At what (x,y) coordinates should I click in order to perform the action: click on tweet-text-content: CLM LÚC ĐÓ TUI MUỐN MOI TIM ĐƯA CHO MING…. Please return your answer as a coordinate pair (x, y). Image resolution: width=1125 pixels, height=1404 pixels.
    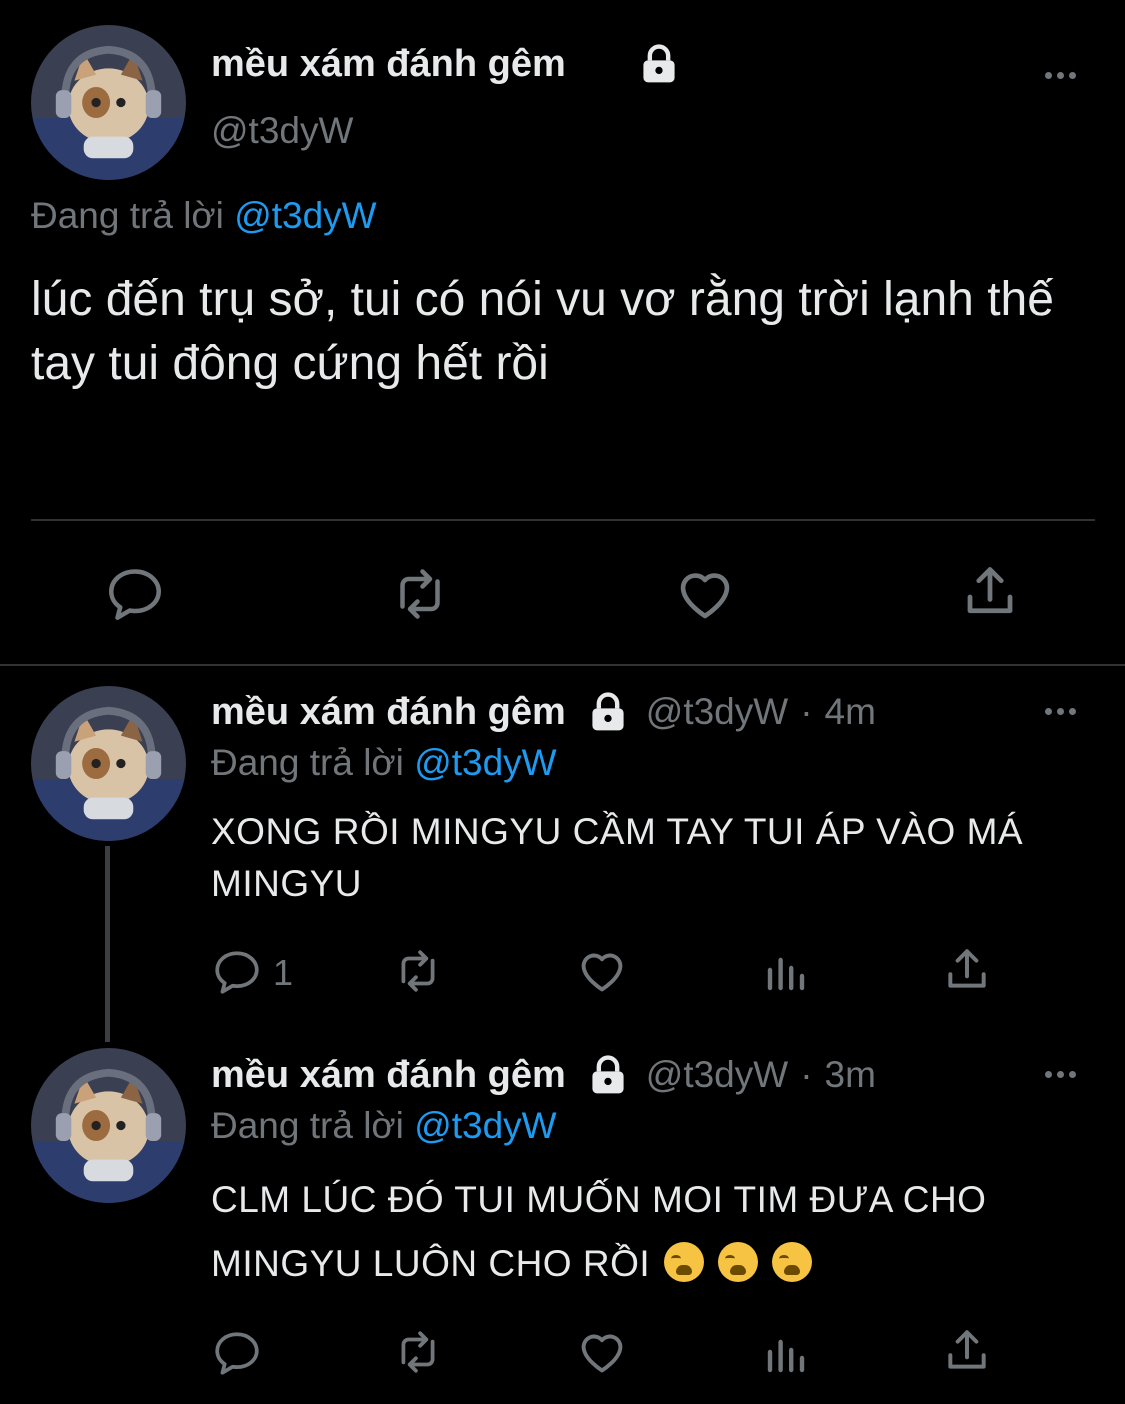
    Looking at the image, I should click on (599, 1231).